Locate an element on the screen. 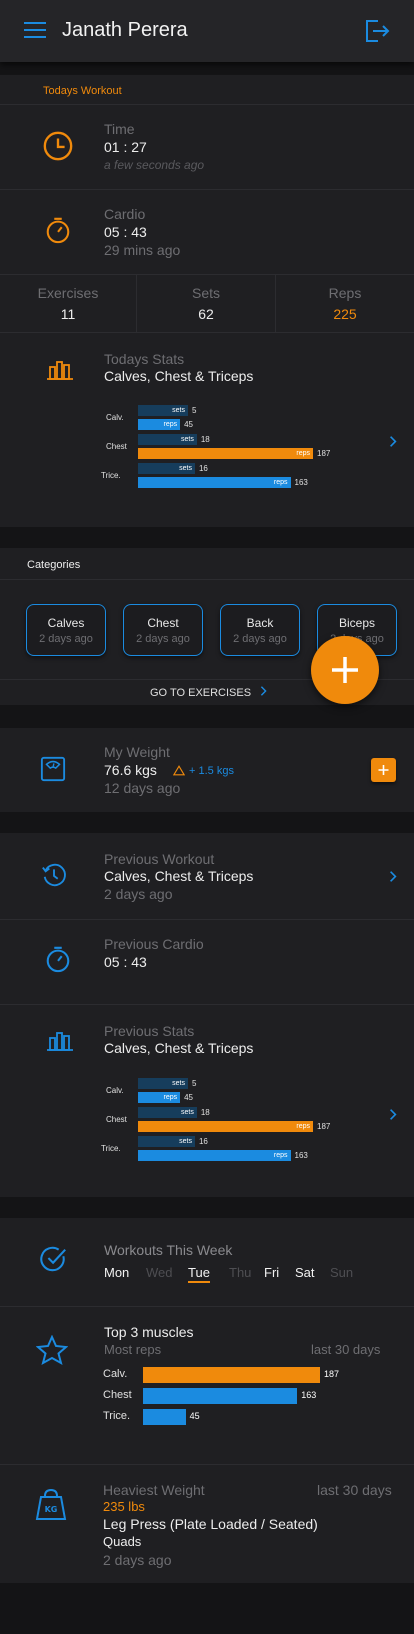 The image size is (414, 1634). weekday-wed: Wed is located at coordinates (159, 1272).